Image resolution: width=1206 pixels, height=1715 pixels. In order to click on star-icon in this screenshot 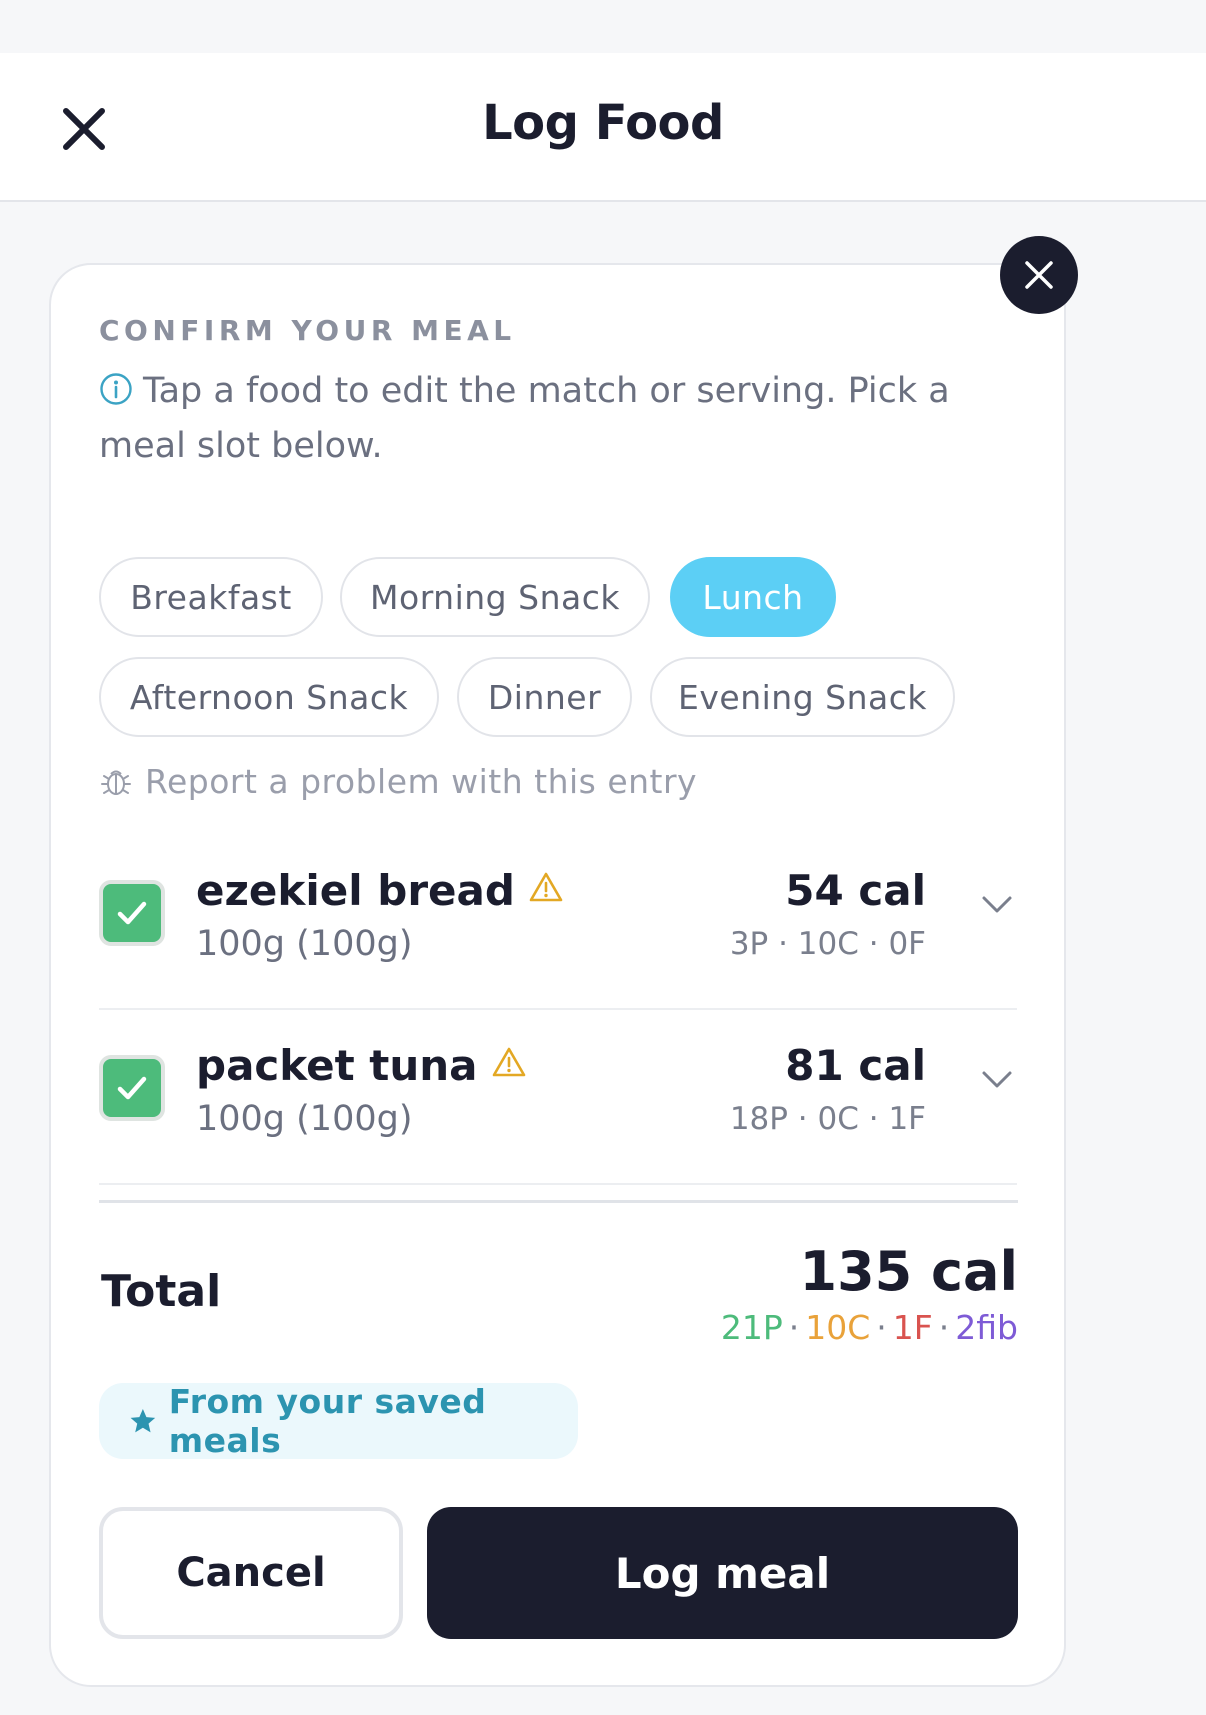, I will do `click(143, 1420)`.